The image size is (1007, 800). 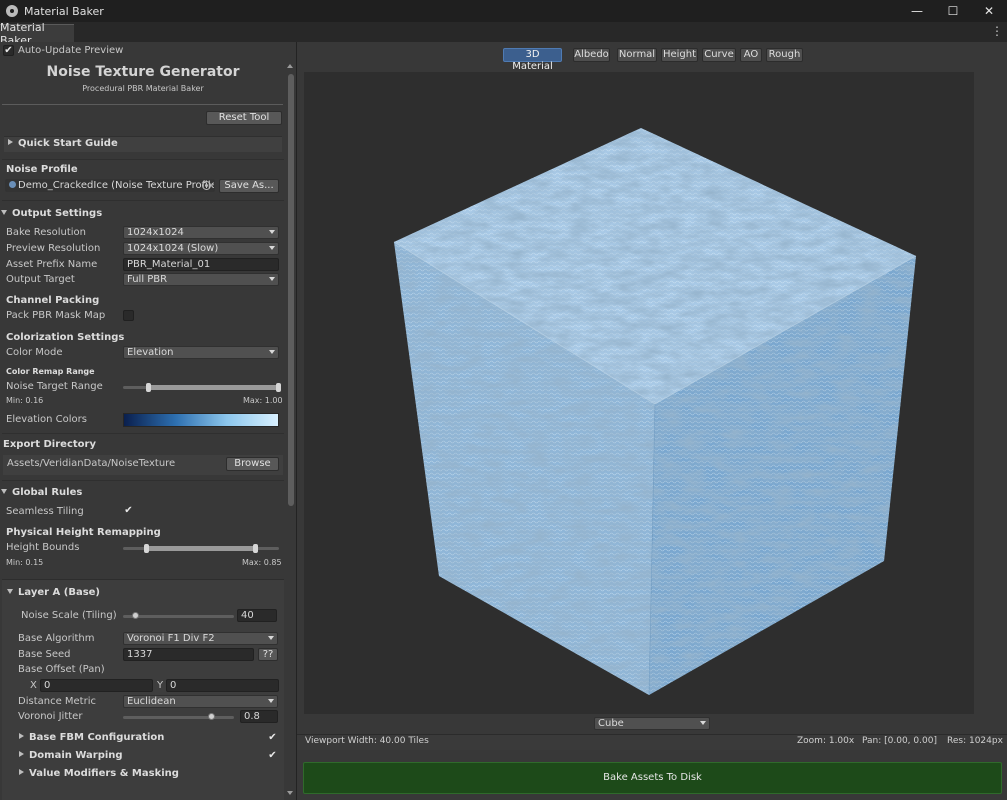 I want to click on app-icon, so click(x=12, y=11).